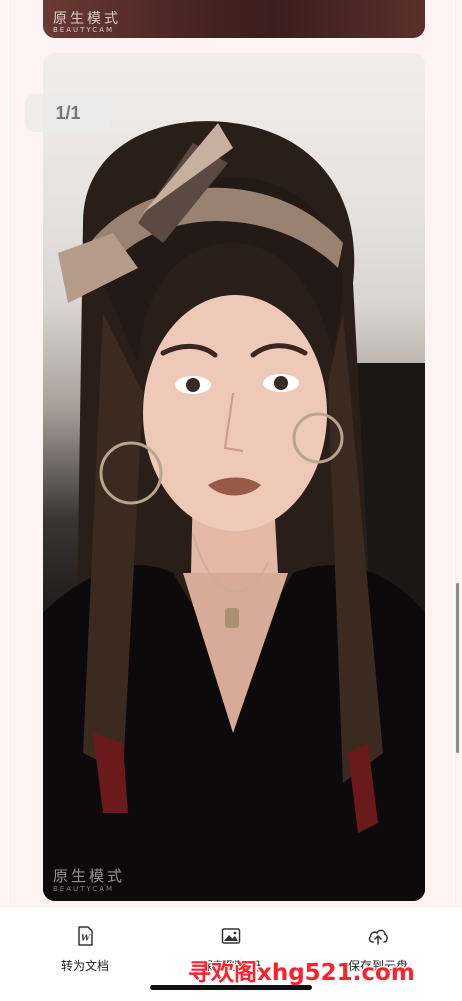 The image size is (462, 1001). I want to click on convert-to-document-button: W 转为文档, so click(85, 949).